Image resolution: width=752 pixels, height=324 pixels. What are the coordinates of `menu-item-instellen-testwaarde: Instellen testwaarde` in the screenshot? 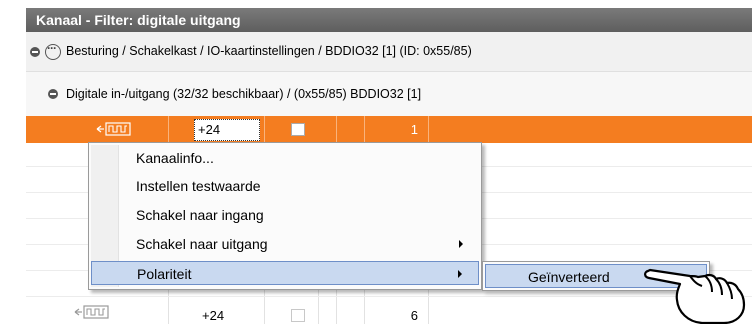 It's located at (285, 186).